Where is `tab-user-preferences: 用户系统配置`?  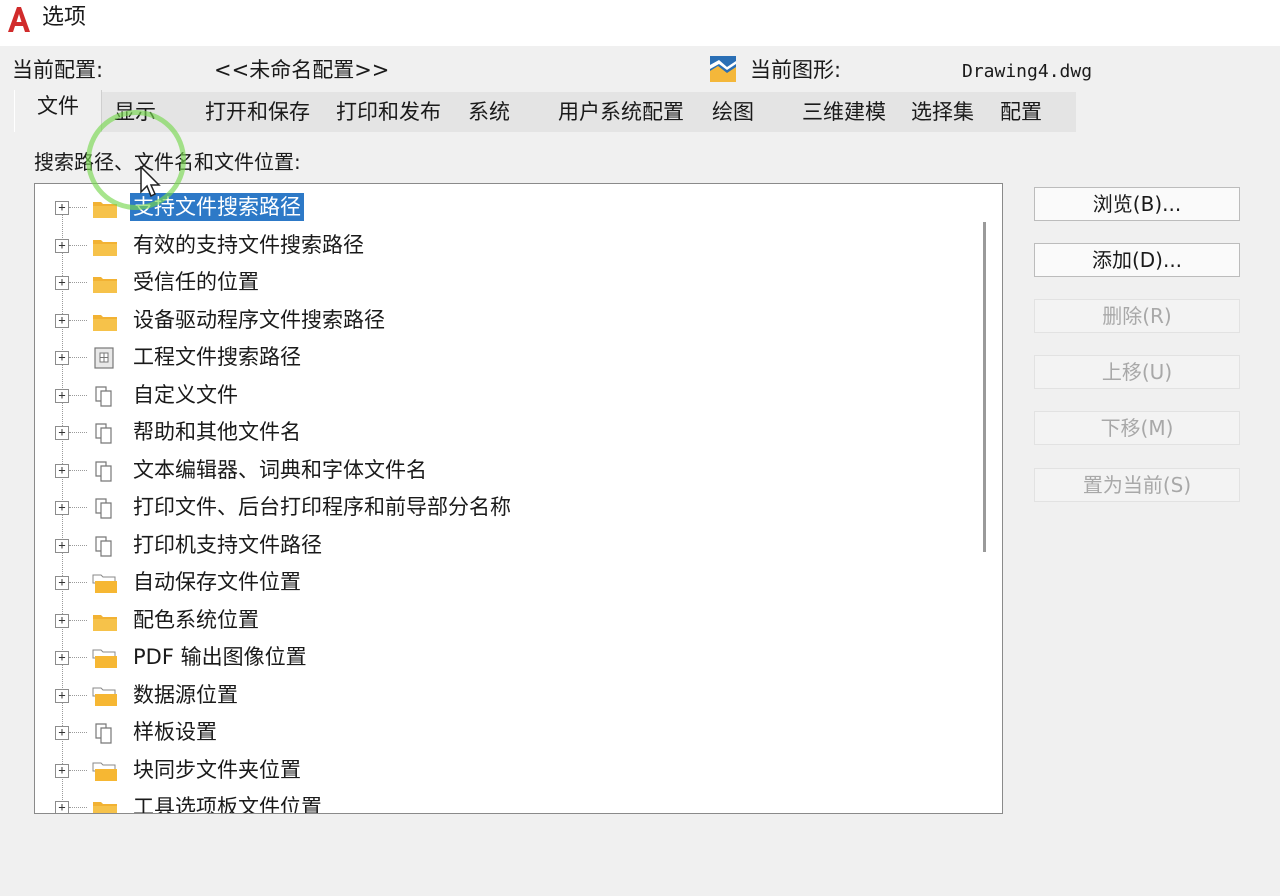 tab-user-preferences: 用户系统配置 is located at coordinates (621, 113).